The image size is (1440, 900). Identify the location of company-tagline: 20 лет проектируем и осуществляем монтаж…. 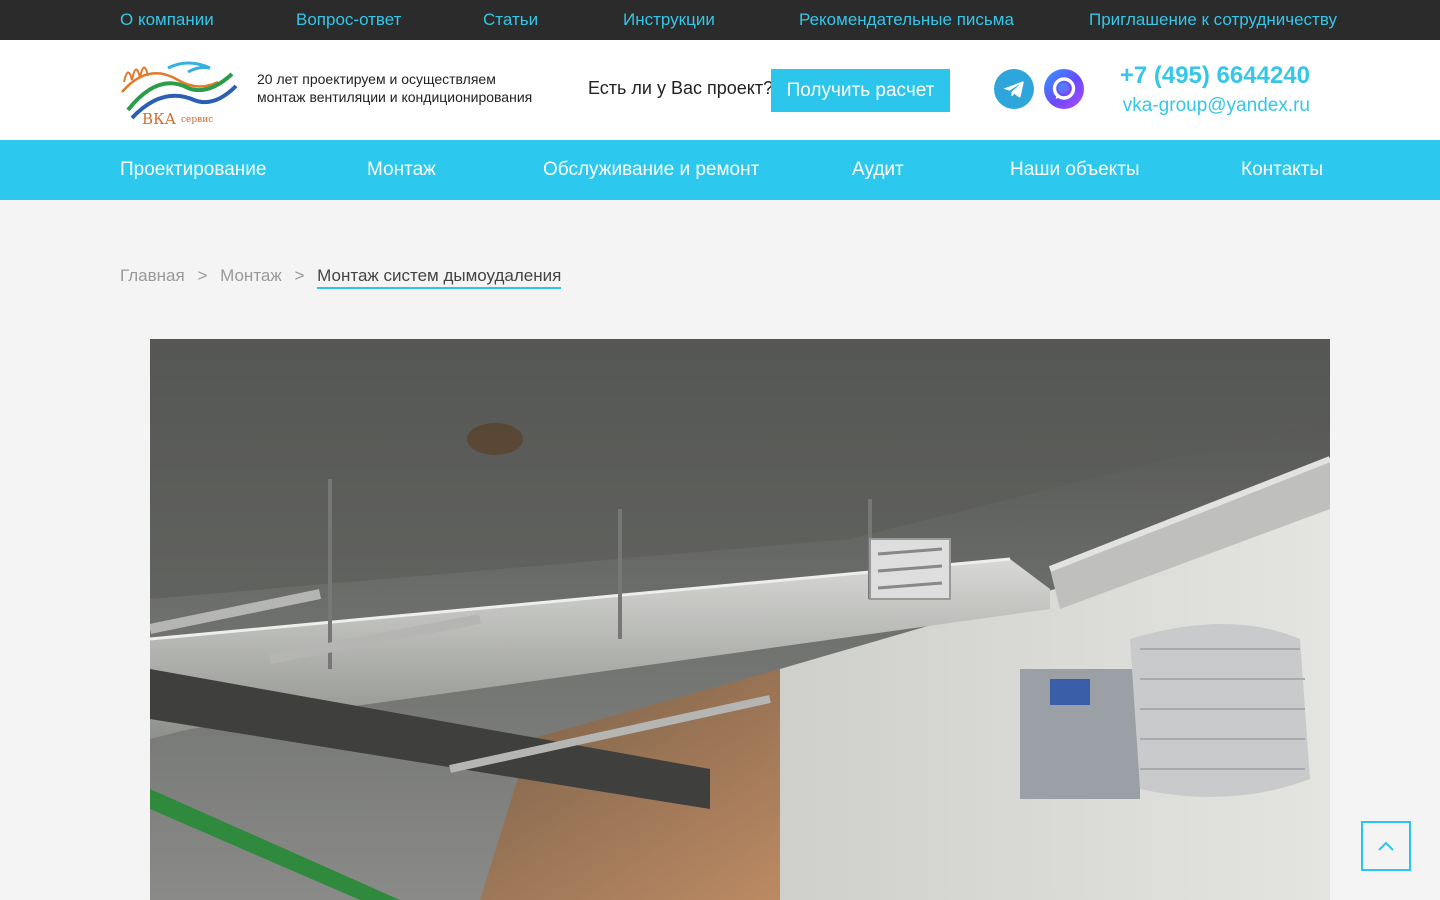
(407, 88).